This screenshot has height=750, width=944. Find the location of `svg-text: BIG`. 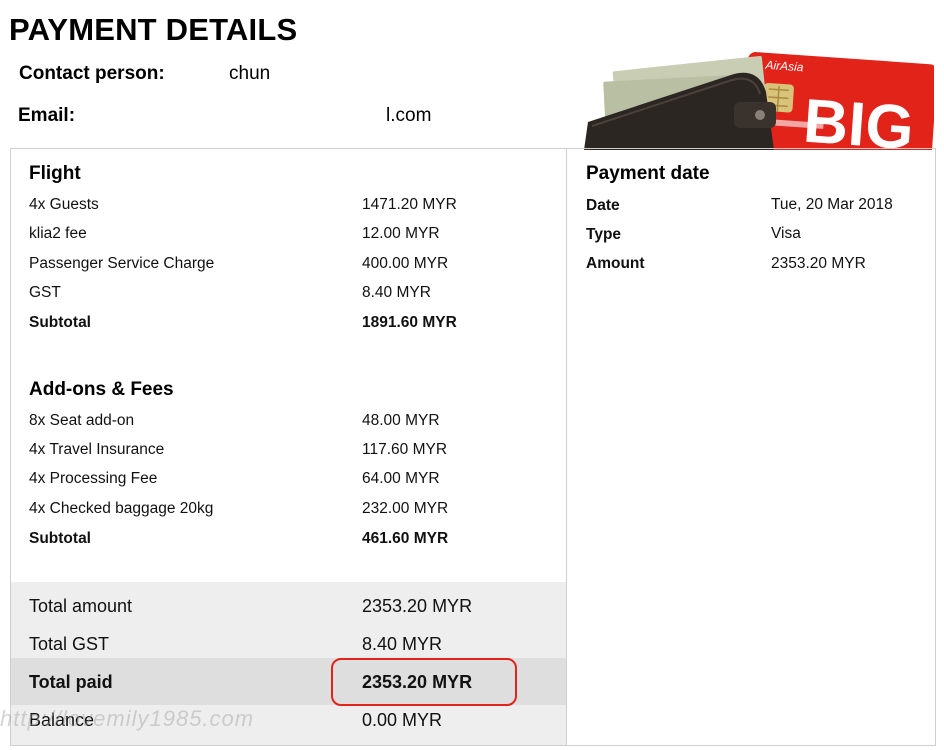

svg-text: BIG is located at coordinates (858, 118).